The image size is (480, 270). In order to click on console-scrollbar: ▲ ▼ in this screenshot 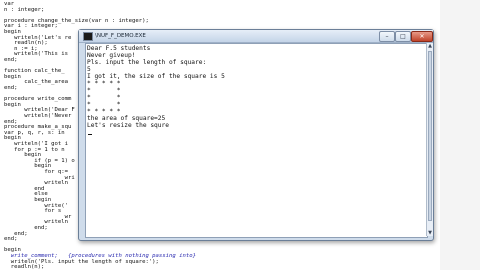, I will do `click(429, 139)`.